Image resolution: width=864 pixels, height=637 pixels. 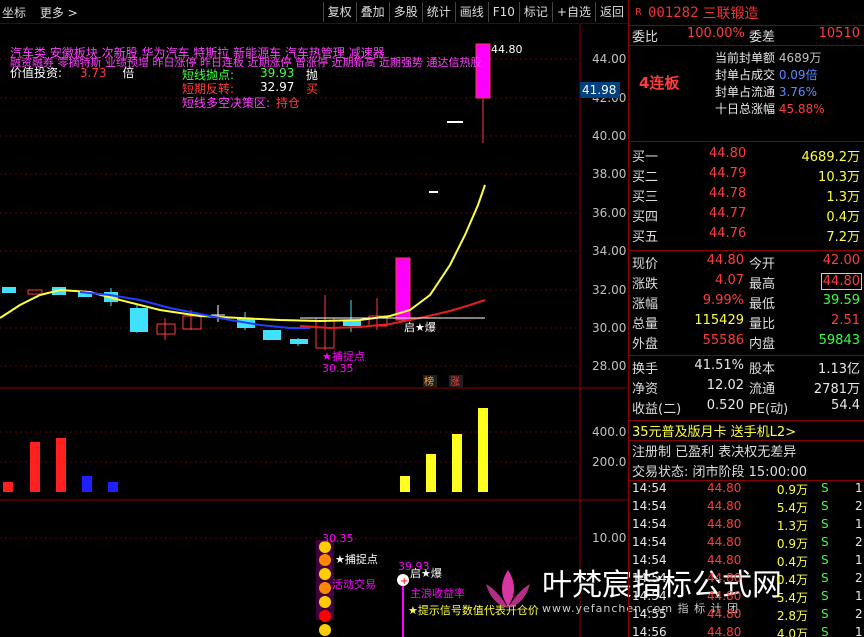 I want to click on fund-label: 换手, so click(x=645, y=369).